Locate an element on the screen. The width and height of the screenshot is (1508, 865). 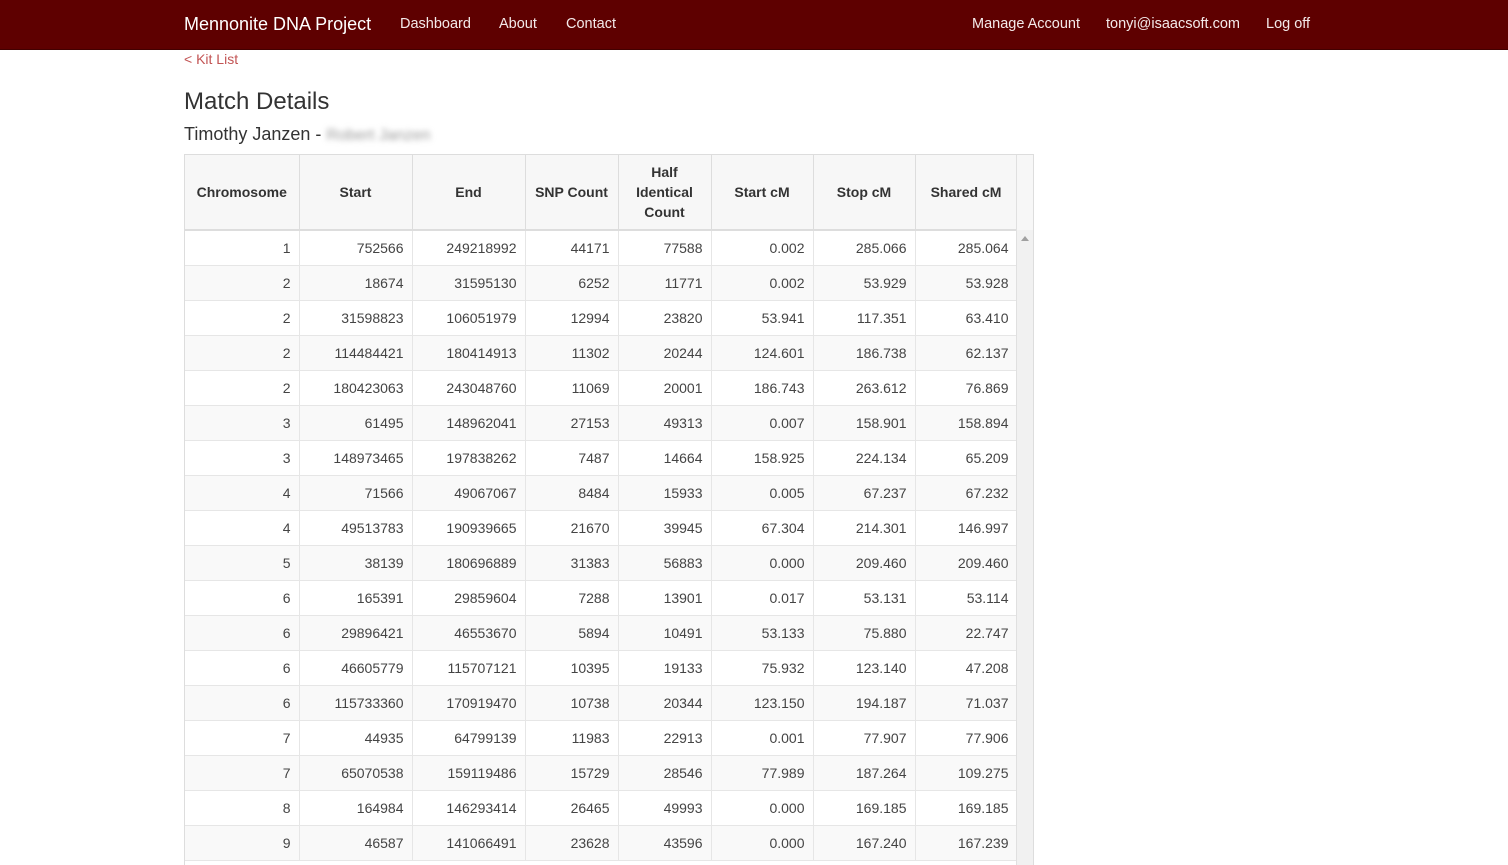
table-cell: 7 is located at coordinates (242, 773).